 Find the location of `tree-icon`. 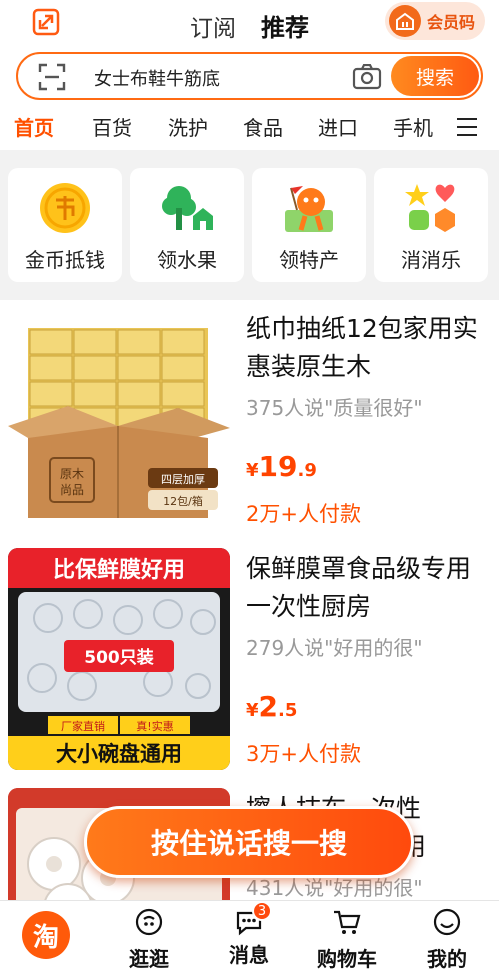

tree-icon is located at coordinates (187, 208).